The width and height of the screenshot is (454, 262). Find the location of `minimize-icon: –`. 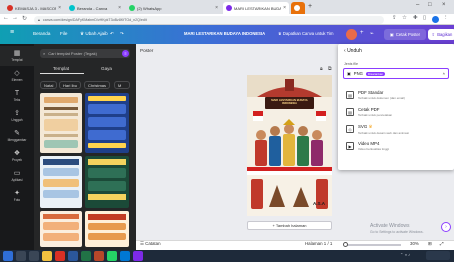

minimize-icon: – is located at coordinates (417, 5).